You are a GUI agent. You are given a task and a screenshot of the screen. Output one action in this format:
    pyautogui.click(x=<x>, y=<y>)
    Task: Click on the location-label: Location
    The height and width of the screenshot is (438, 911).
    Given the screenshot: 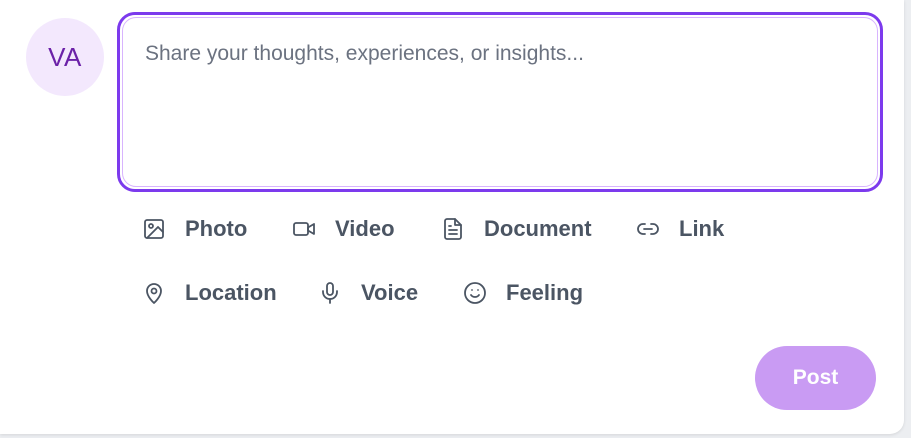 What is the action you would take?
    pyautogui.click(x=231, y=292)
    